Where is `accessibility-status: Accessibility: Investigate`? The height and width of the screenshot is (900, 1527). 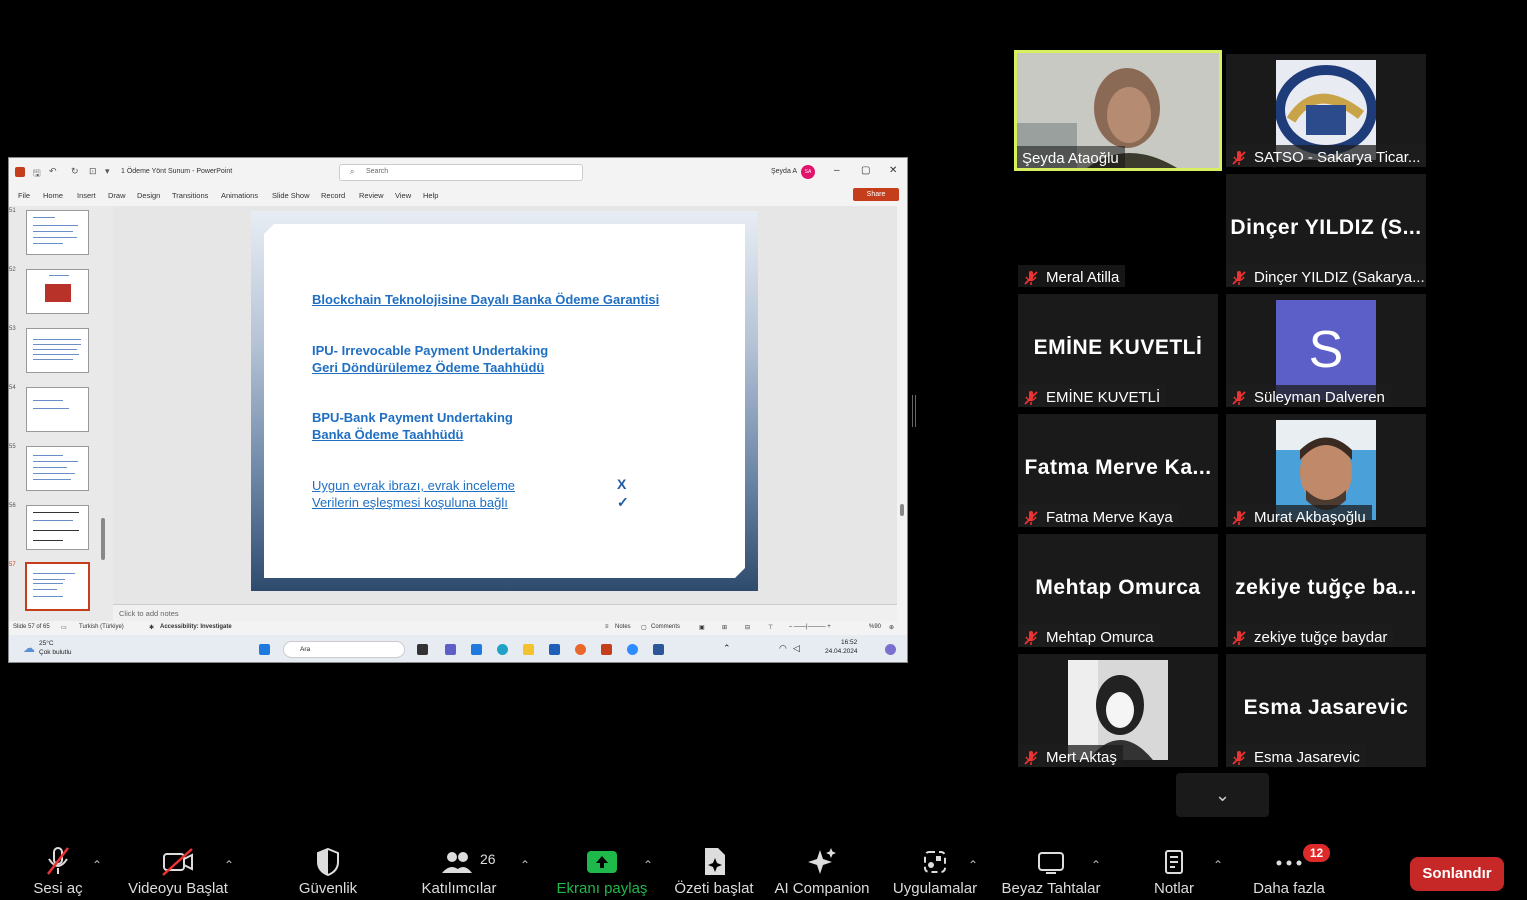 accessibility-status: Accessibility: Investigate is located at coordinates (196, 627).